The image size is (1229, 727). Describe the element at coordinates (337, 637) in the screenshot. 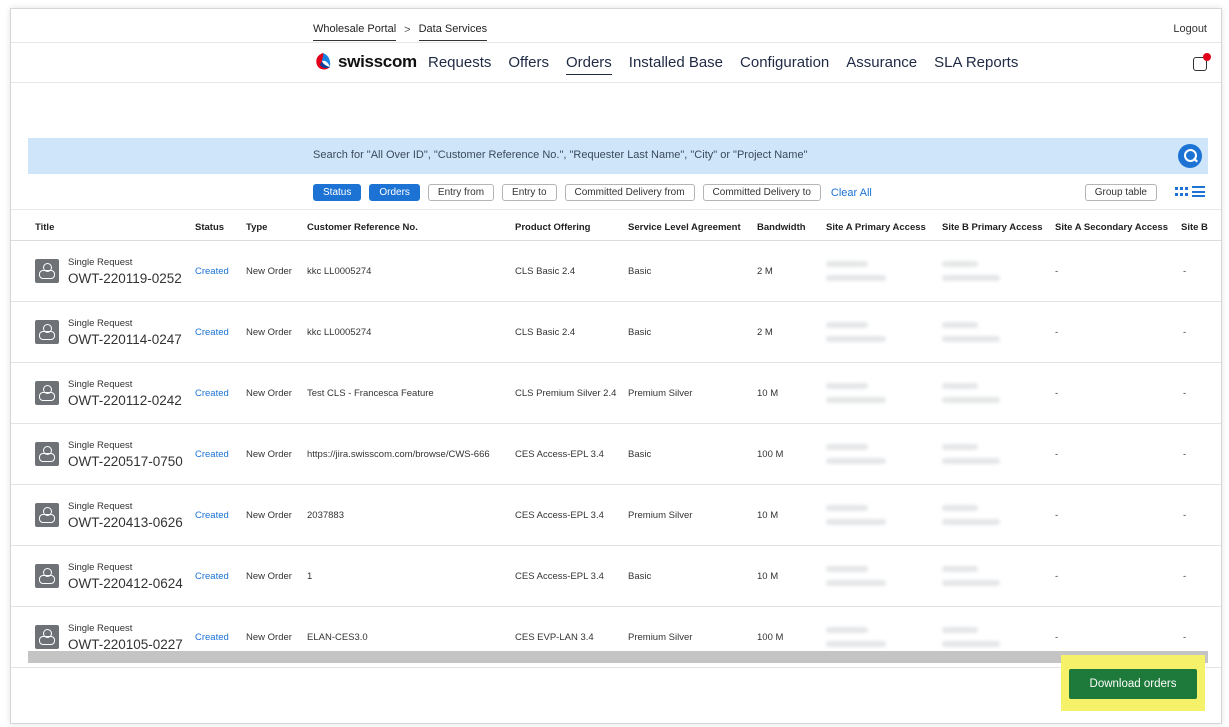

I see `customer-reference-value: ELAN-CES3.0` at that location.